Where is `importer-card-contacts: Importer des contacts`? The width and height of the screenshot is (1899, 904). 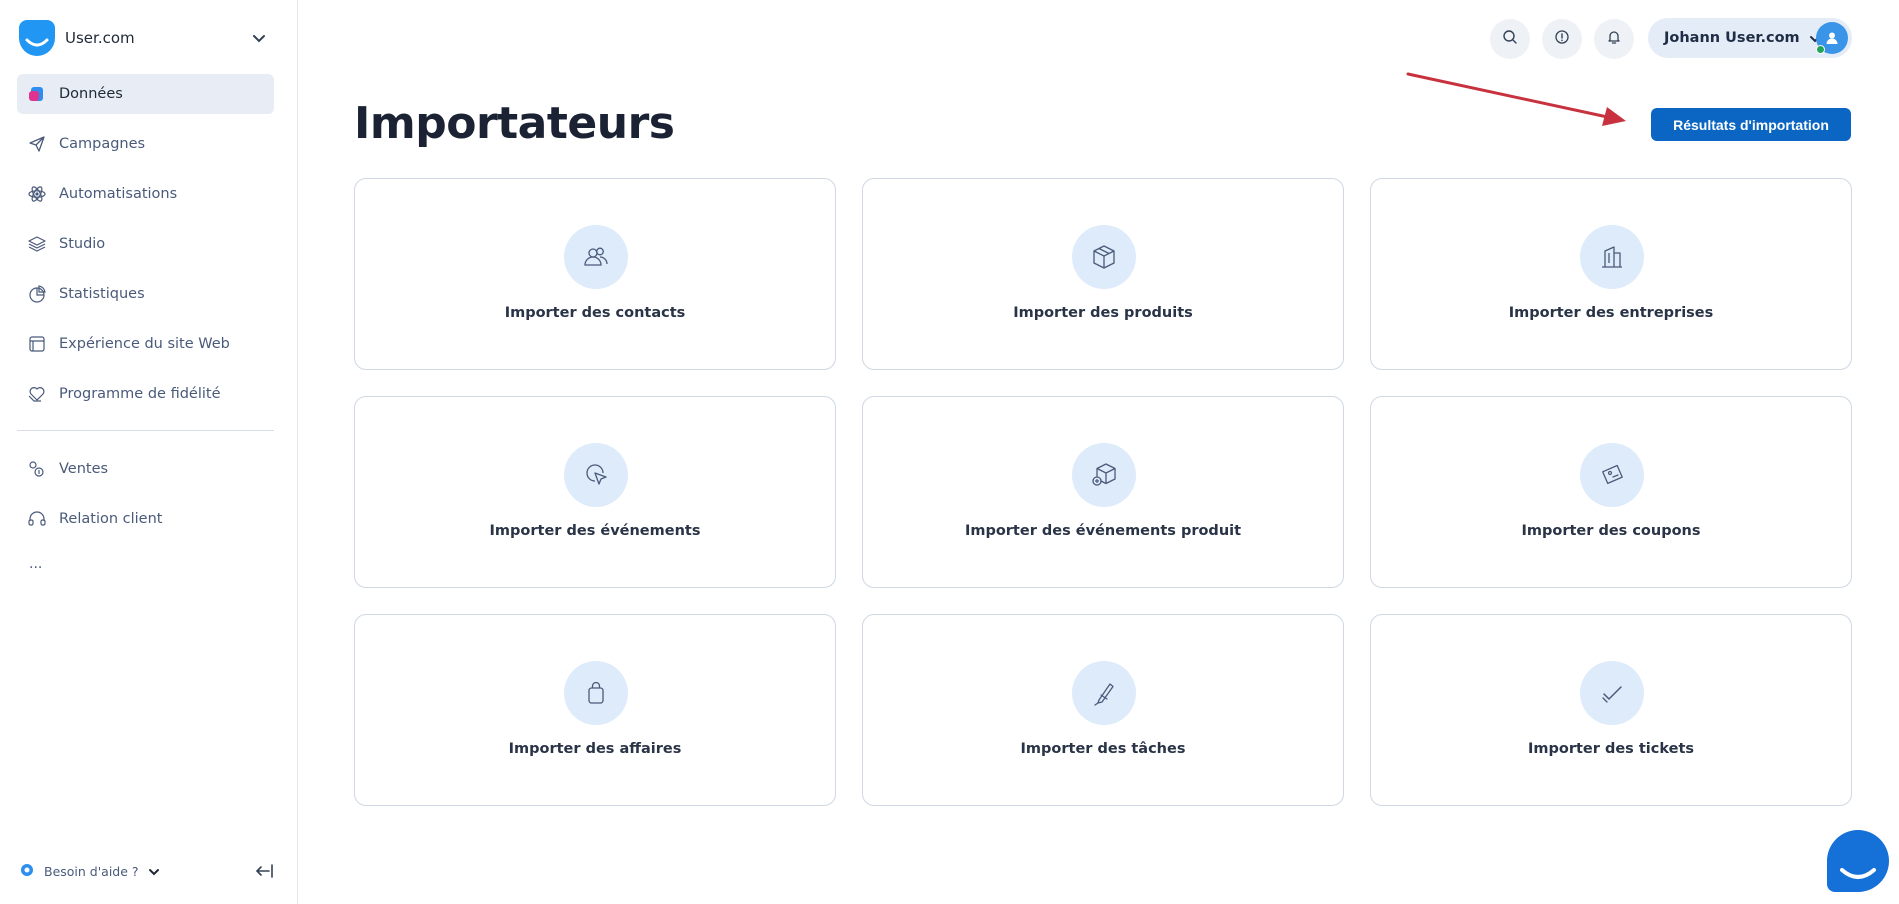
importer-card-contacts: Importer des contacts is located at coordinates (595, 274).